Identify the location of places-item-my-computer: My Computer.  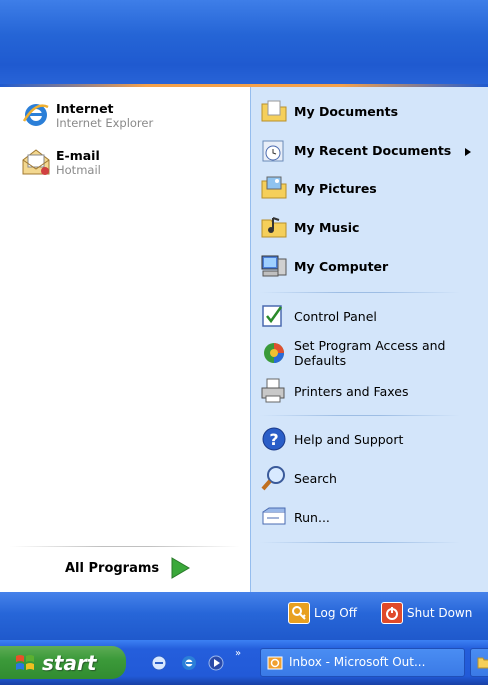
(323, 266).